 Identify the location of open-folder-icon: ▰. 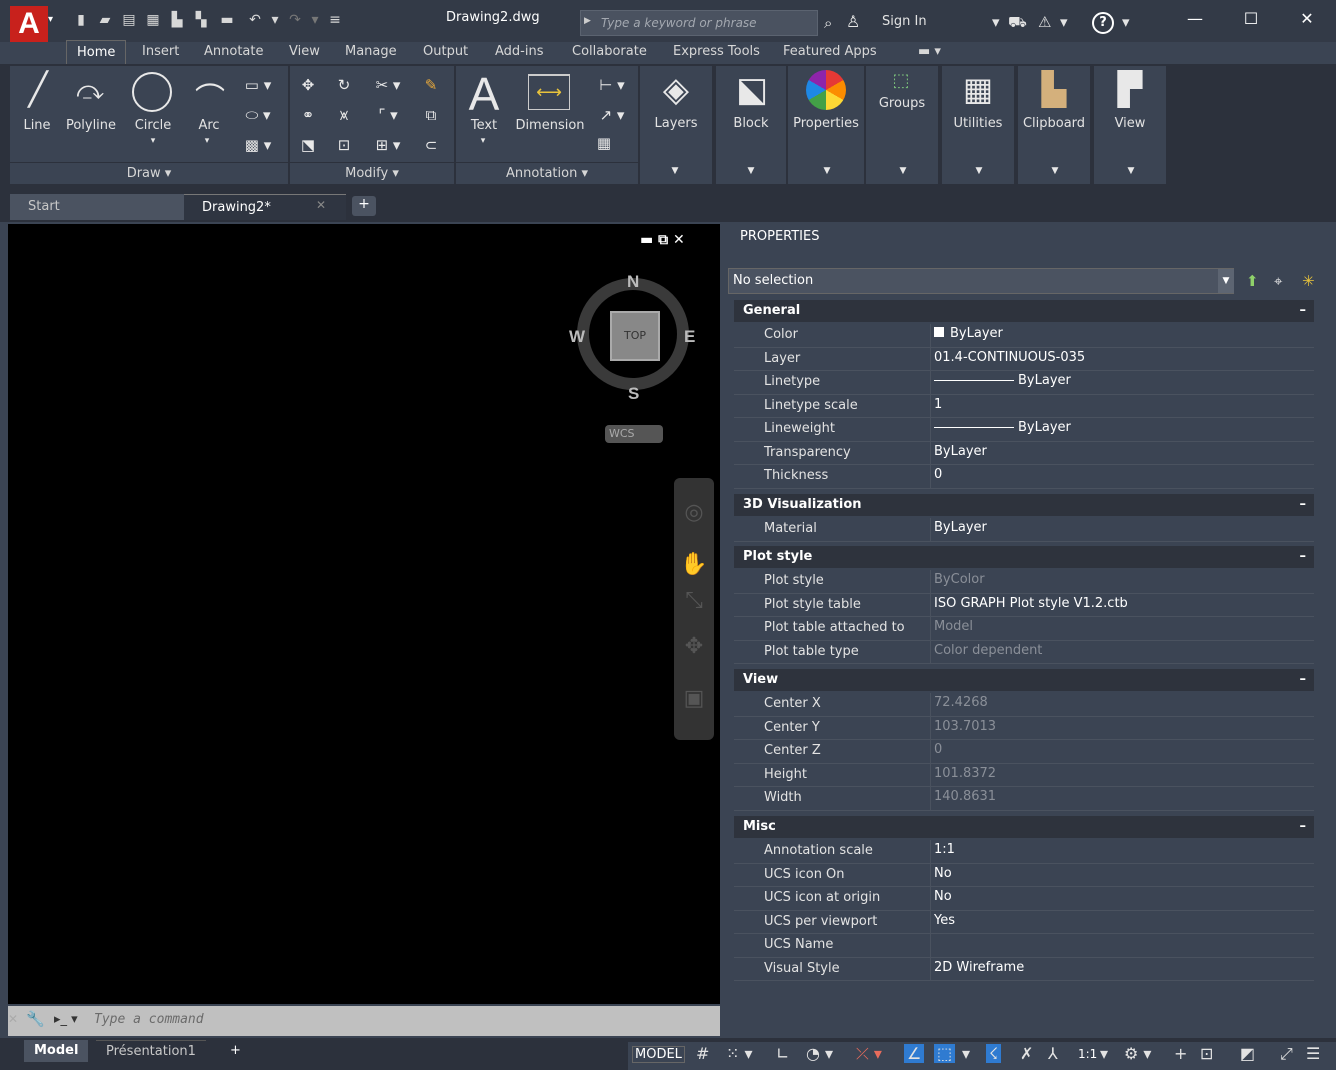
(105, 20).